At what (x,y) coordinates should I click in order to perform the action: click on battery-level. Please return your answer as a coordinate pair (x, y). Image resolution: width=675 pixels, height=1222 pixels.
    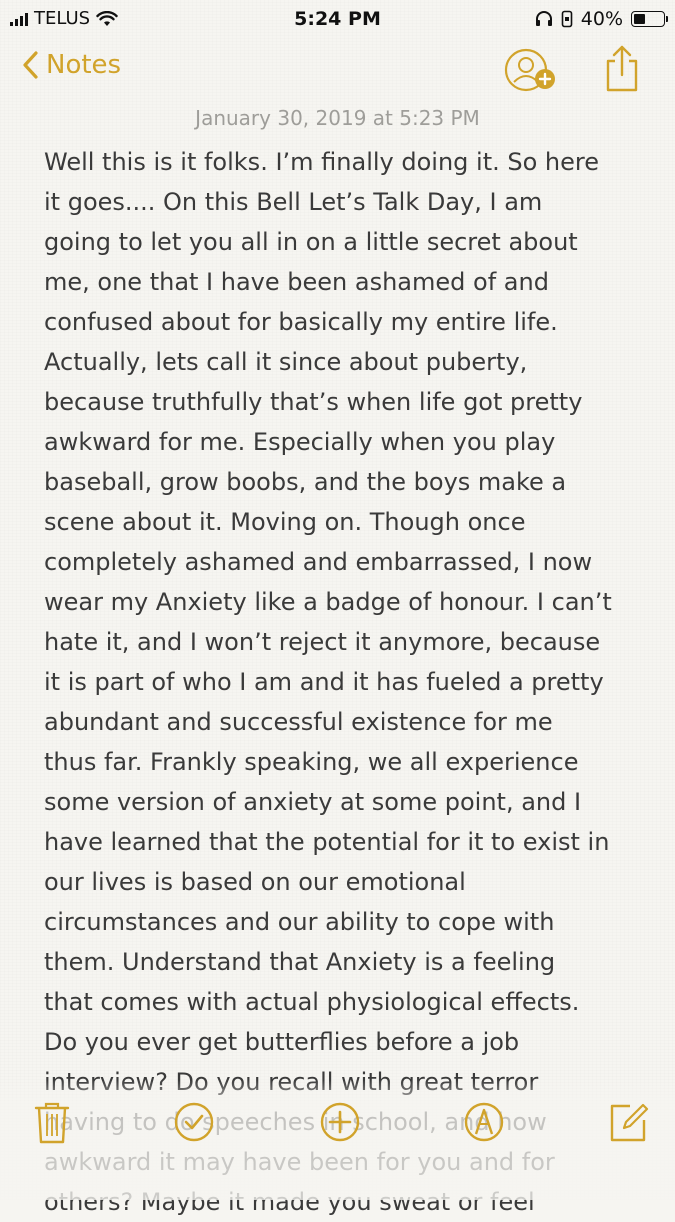
    Looking at the image, I should click on (639, 19).